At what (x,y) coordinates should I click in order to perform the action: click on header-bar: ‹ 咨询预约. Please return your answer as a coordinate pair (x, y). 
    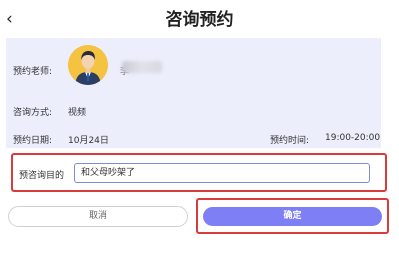
    Looking at the image, I should click on (199, 19).